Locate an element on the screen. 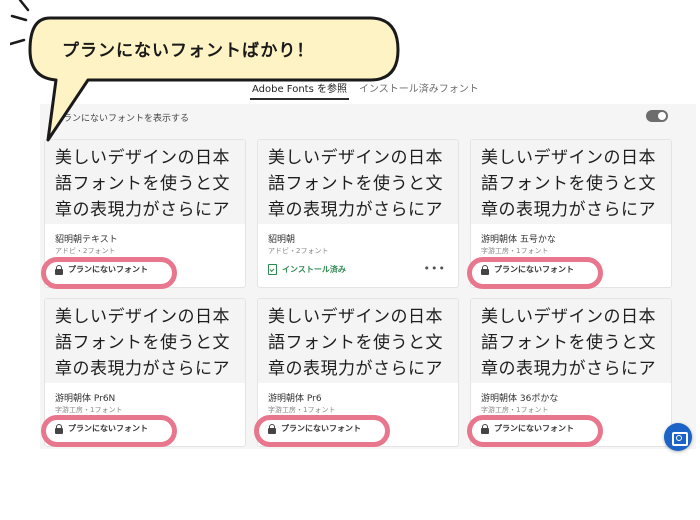 The height and width of the screenshot is (520, 700). feedback-icon is located at coordinates (678, 437).